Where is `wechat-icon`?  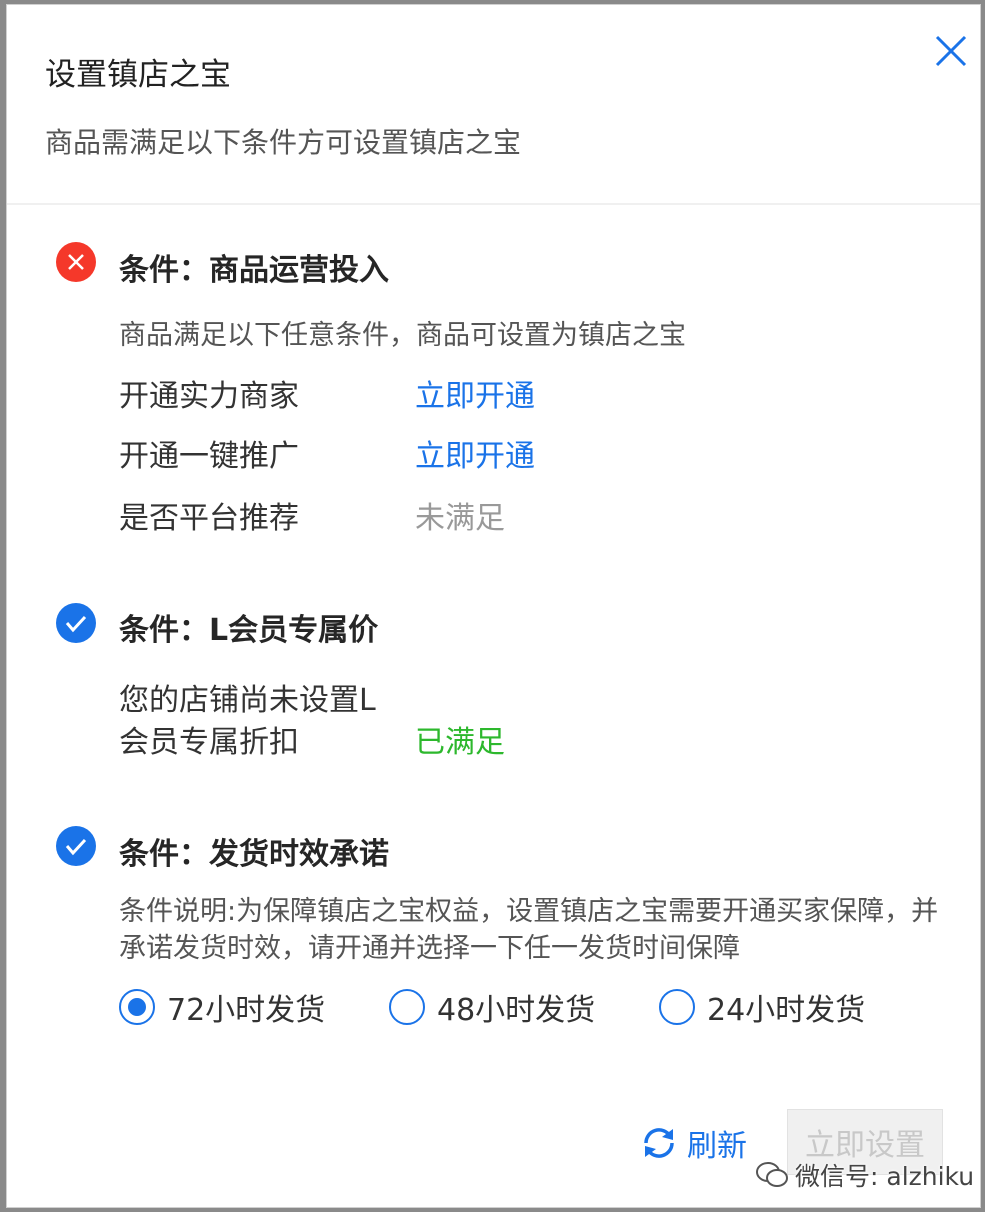
wechat-icon is located at coordinates (772, 1174).